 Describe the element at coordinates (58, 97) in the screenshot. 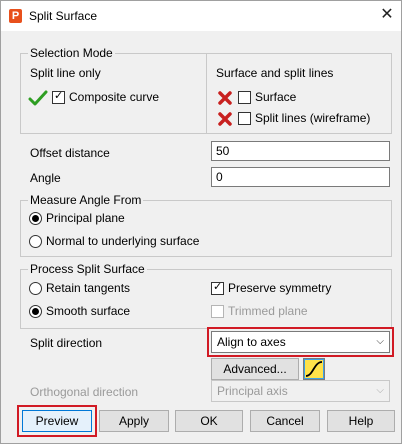

I see `composite-curve-checkbox: ✓` at that location.